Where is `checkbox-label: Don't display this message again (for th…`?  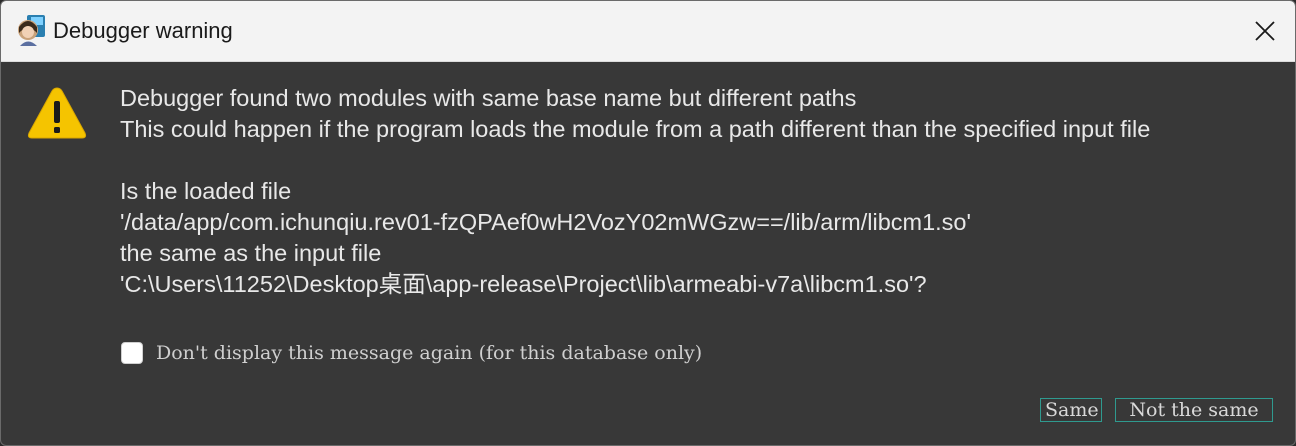
checkbox-label: Don't display this message again (for th… is located at coordinates (429, 353).